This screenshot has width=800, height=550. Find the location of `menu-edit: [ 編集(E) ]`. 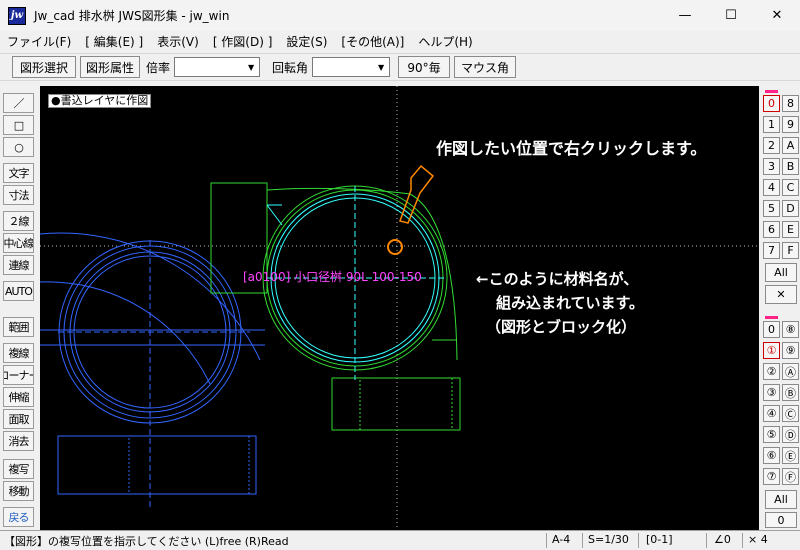

menu-edit: [ 編集(E) ] is located at coordinates (114, 41).